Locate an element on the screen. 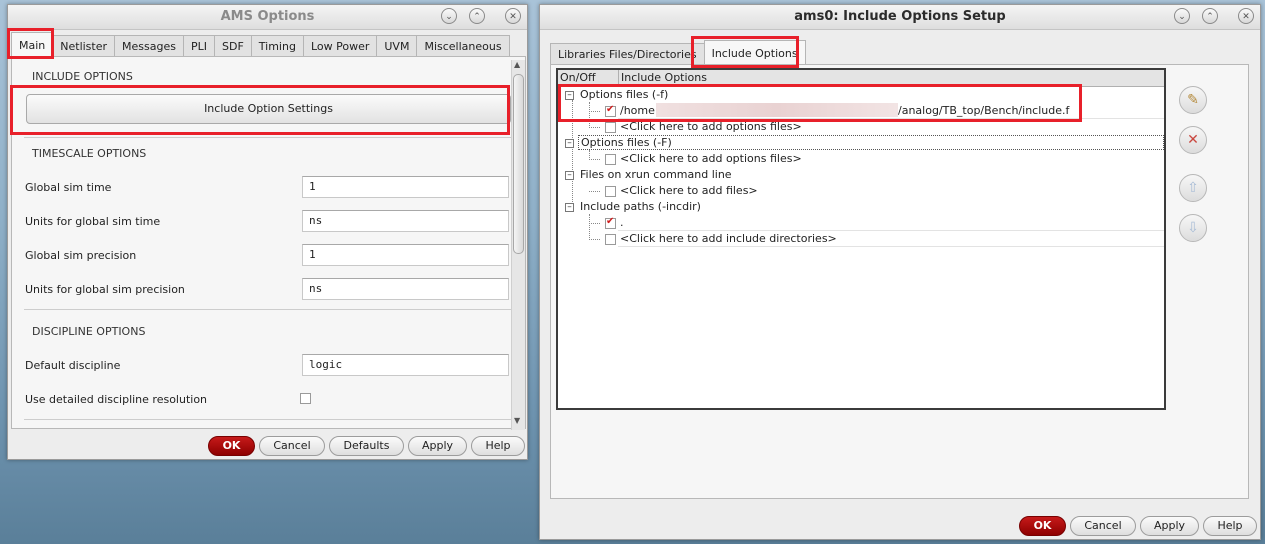 The width and height of the screenshot is (1265, 544). include-option-settings-button: Include Option Settings is located at coordinates (268, 109).